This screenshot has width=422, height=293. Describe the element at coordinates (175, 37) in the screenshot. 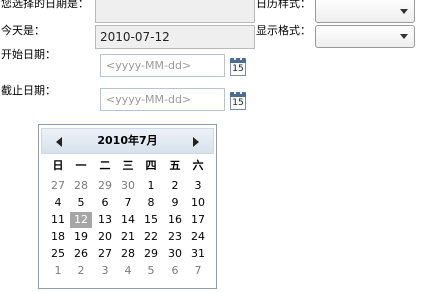

I see `today-field: 2010-07-12` at that location.